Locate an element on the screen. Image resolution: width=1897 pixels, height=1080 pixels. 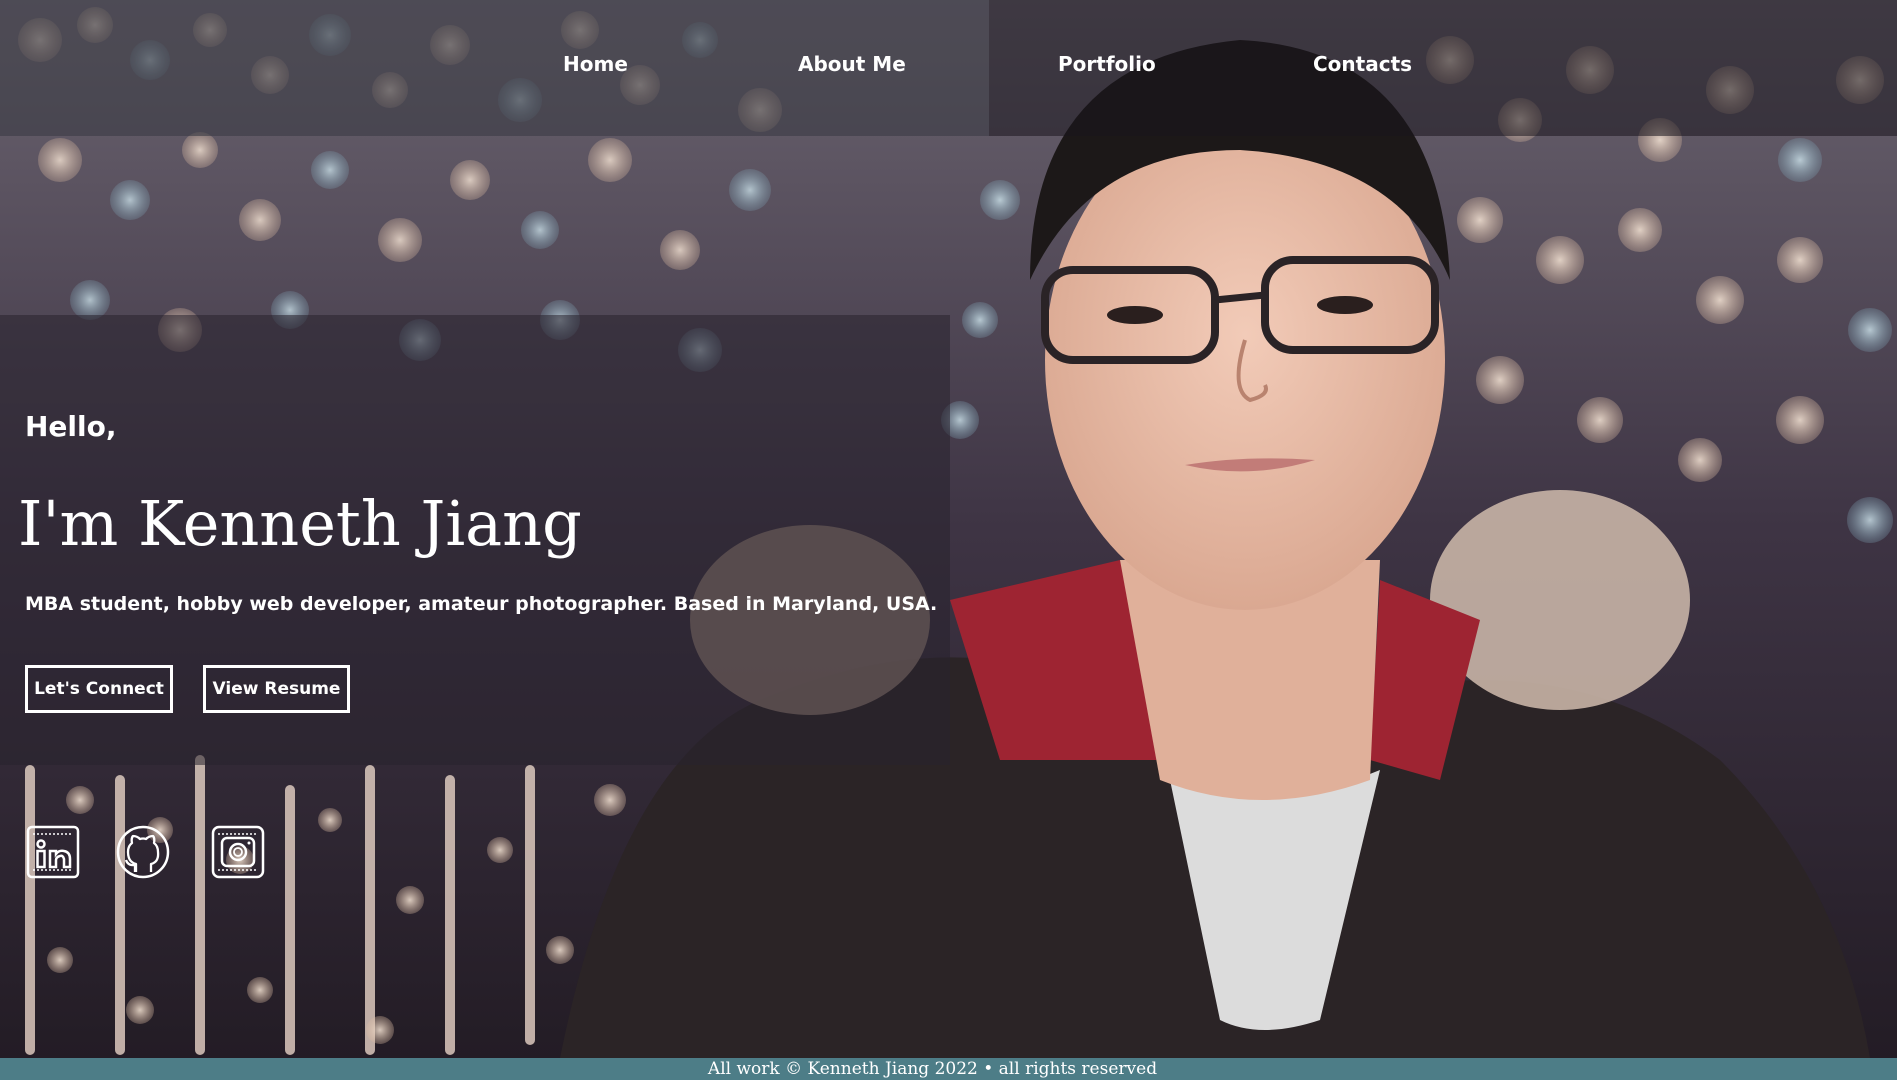
nav-item-about-me: About Me is located at coordinates (852, 64).